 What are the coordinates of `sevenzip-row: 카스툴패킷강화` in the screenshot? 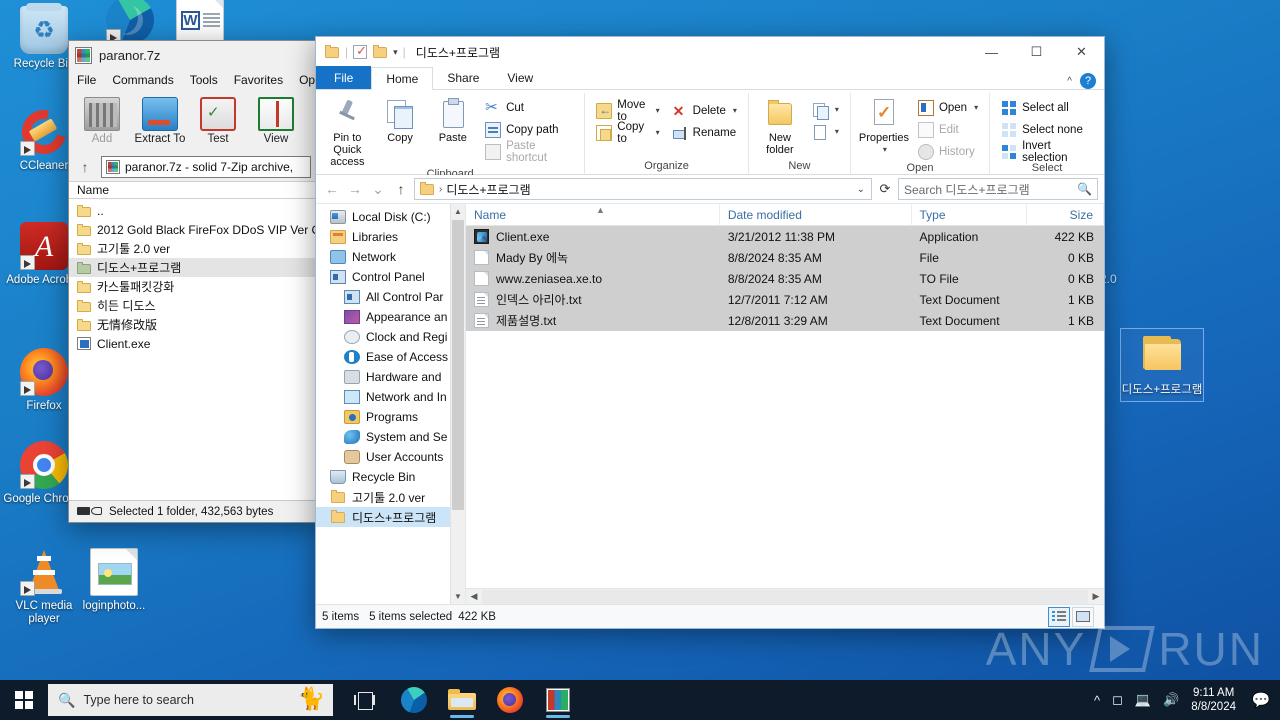 It's located at (193, 286).